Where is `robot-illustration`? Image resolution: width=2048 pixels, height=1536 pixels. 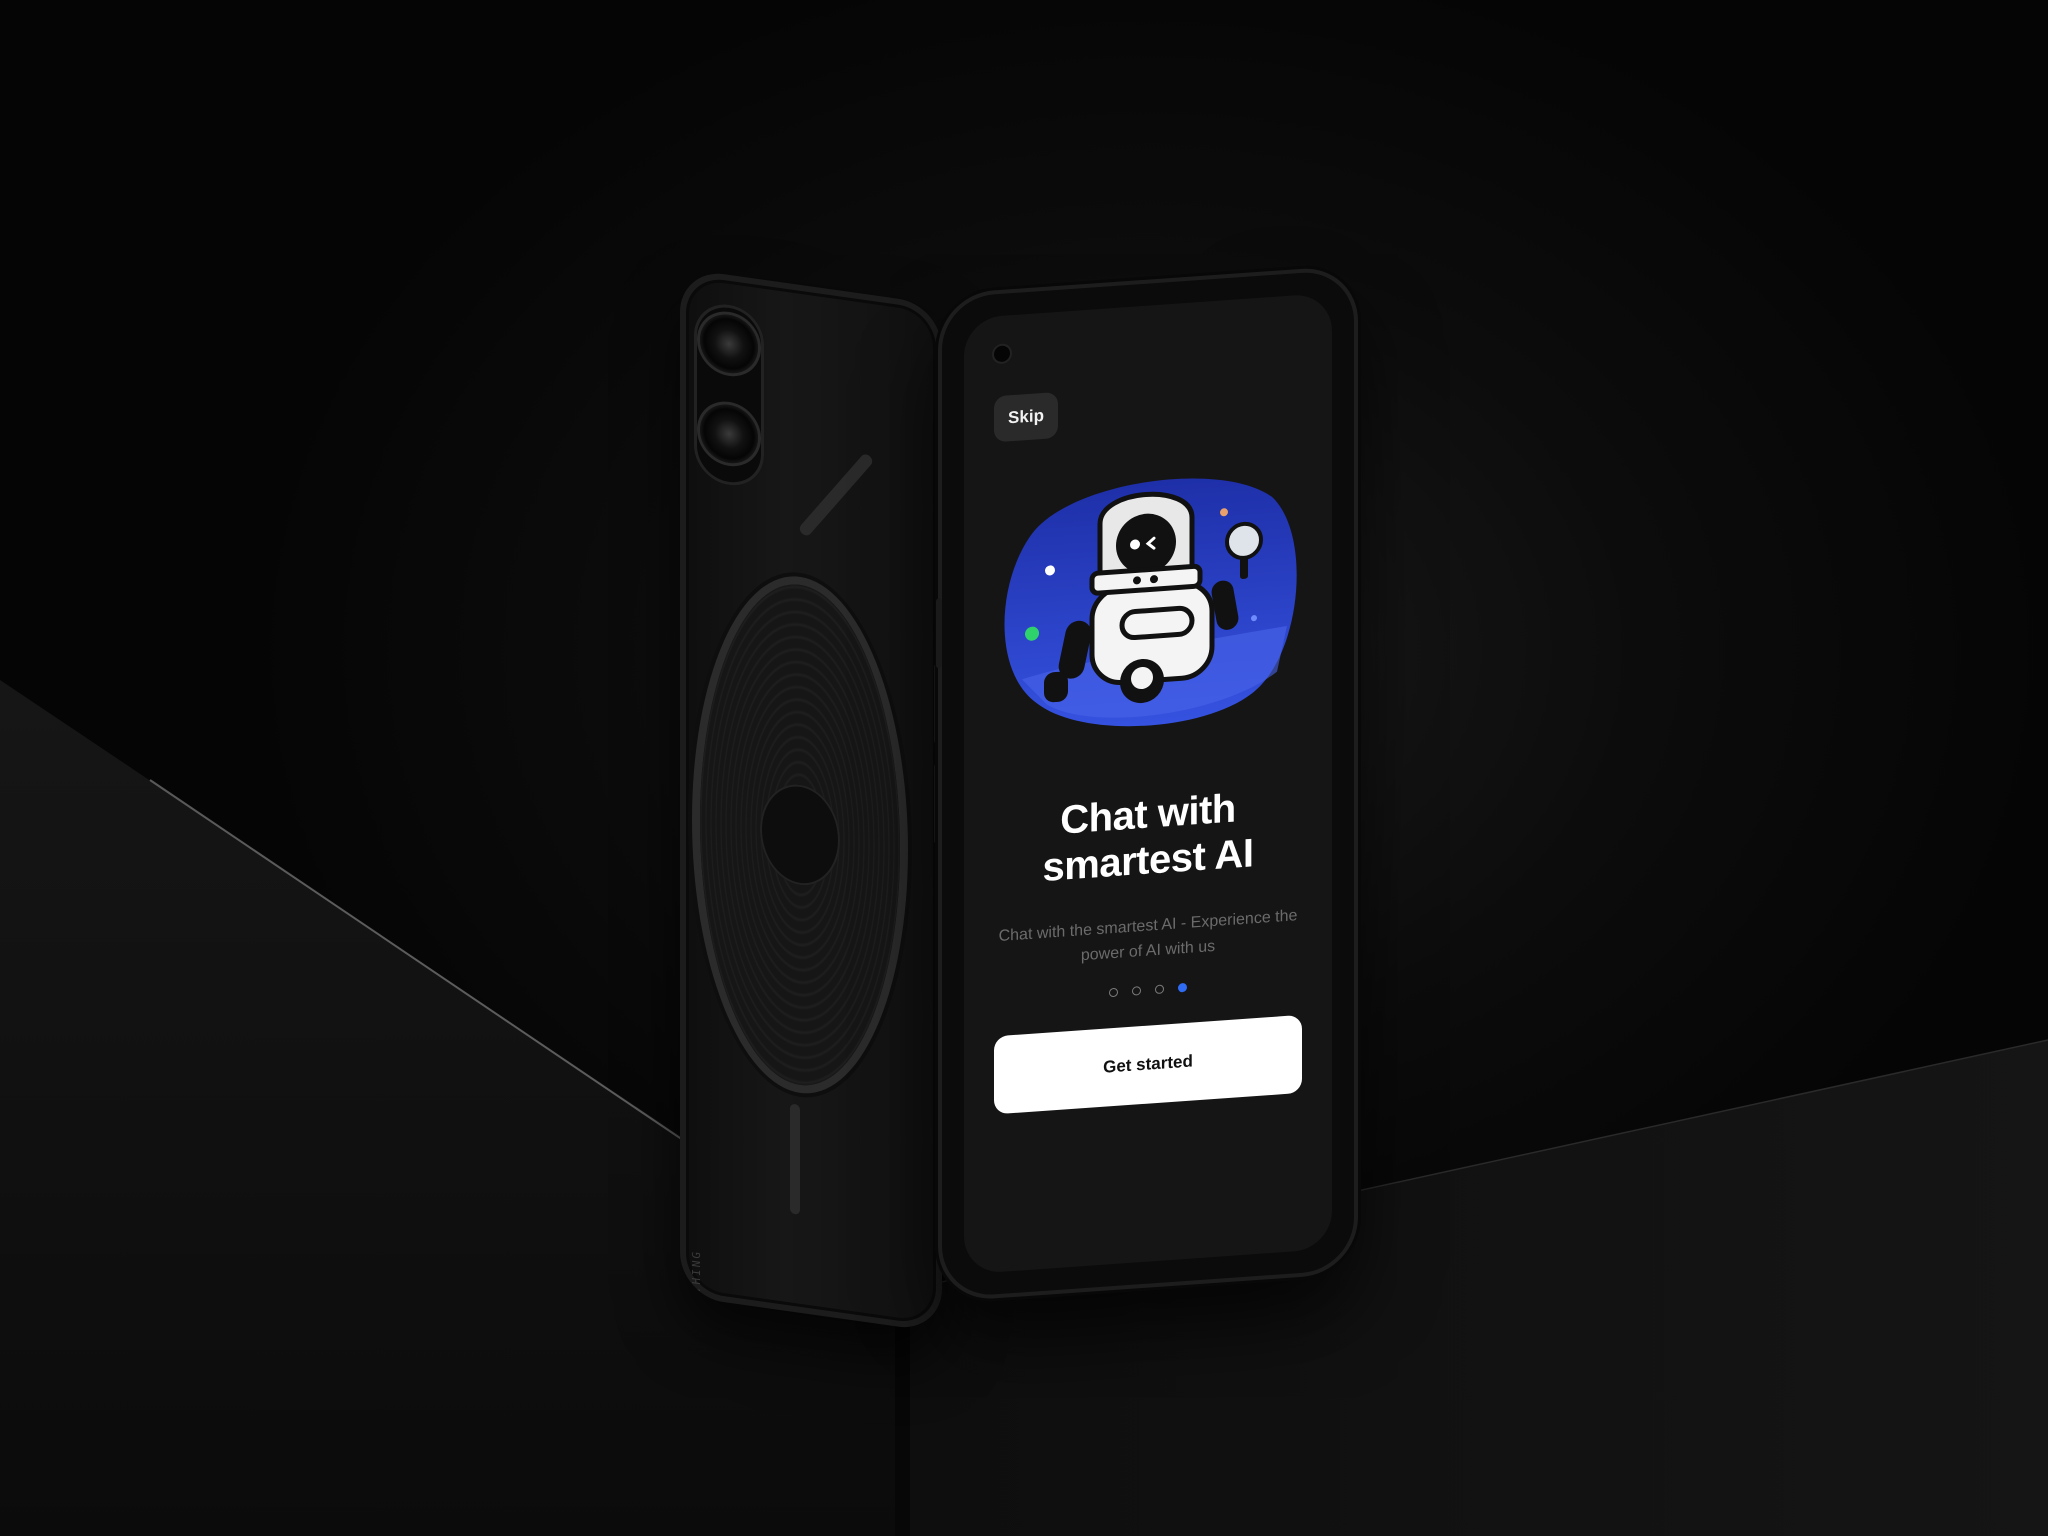
robot-illustration is located at coordinates (1150, 602).